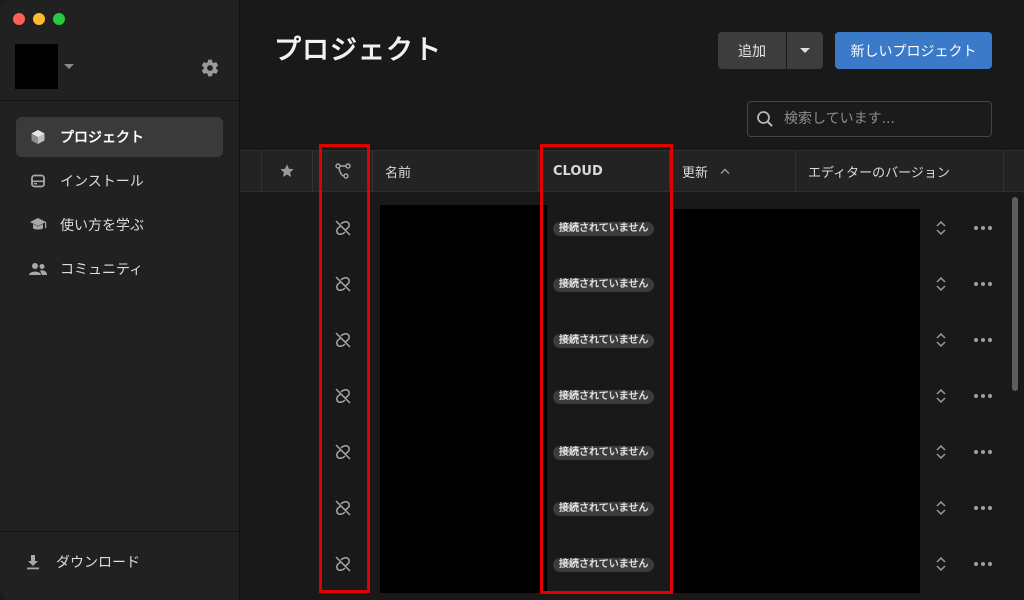  Describe the element at coordinates (39, 19) in the screenshot. I see `minimize-window-button` at that location.